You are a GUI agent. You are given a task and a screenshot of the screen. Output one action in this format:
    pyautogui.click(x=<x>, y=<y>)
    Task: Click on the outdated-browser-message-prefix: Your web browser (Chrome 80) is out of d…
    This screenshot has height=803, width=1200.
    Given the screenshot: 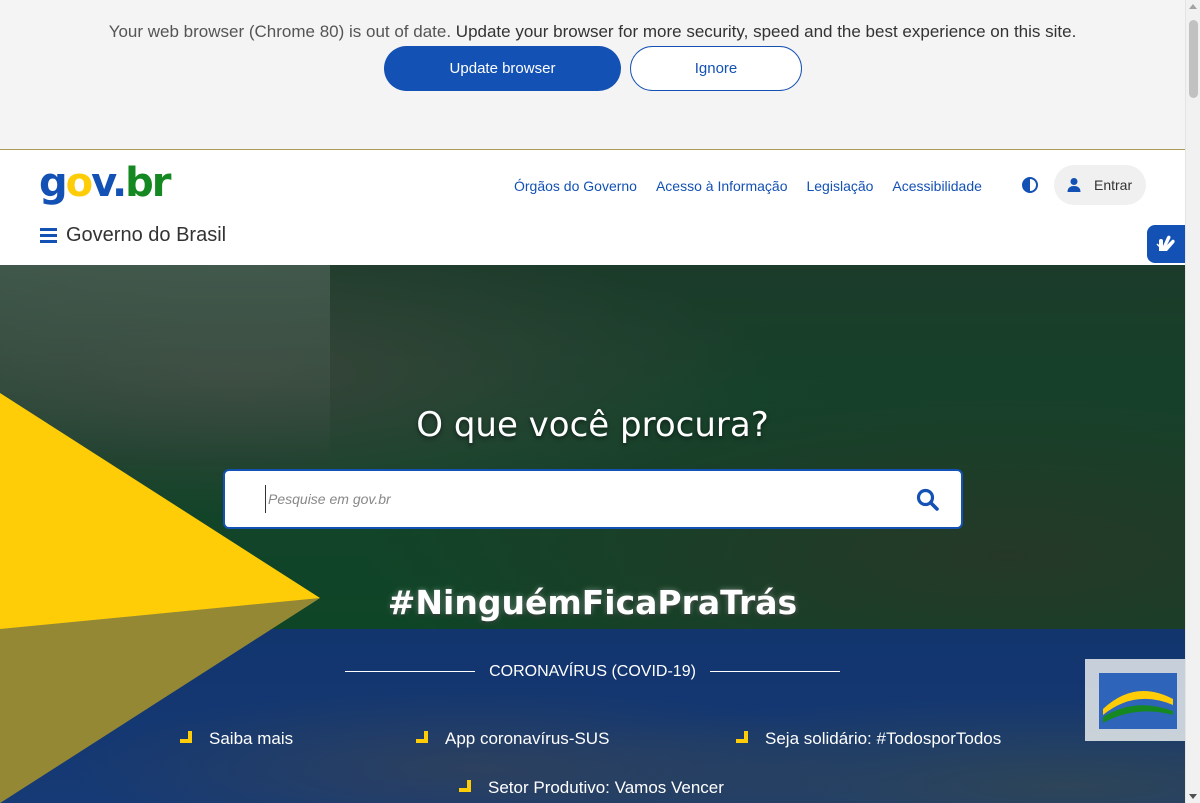 What is the action you would take?
    pyautogui.click(x=280, y=31)
    